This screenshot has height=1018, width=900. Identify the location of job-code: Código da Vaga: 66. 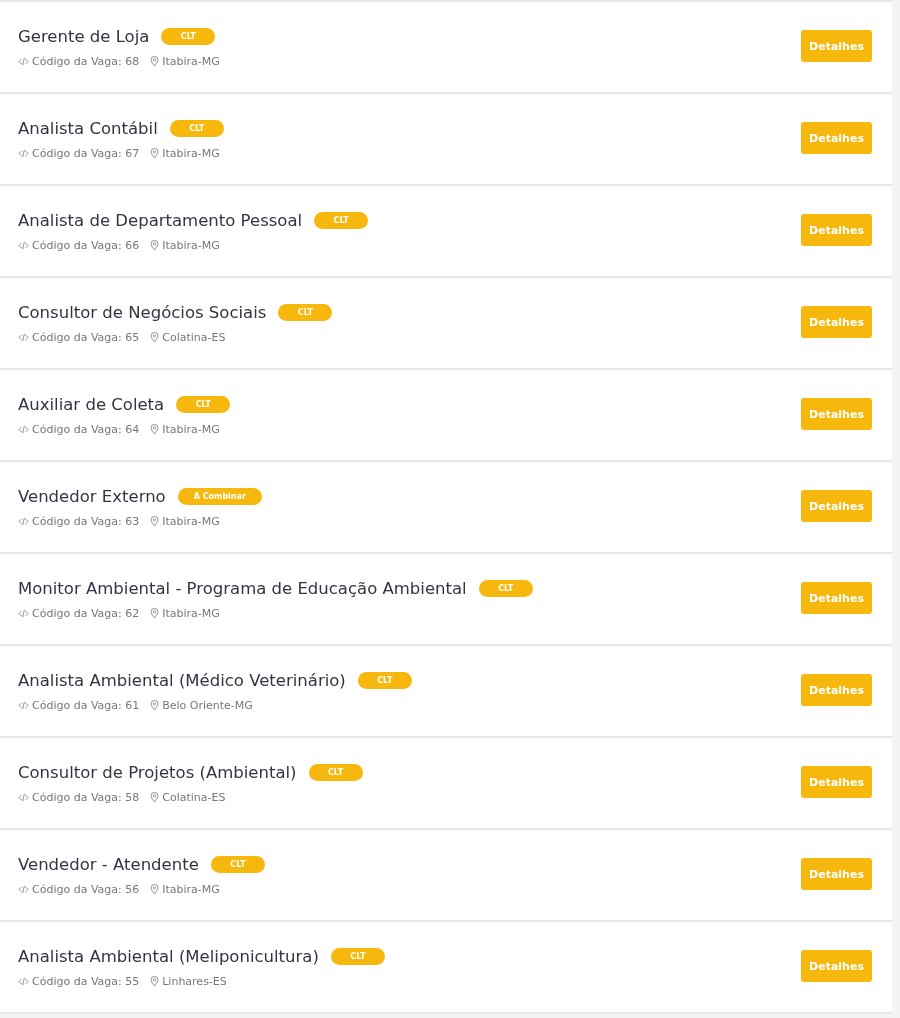
(86, 245).